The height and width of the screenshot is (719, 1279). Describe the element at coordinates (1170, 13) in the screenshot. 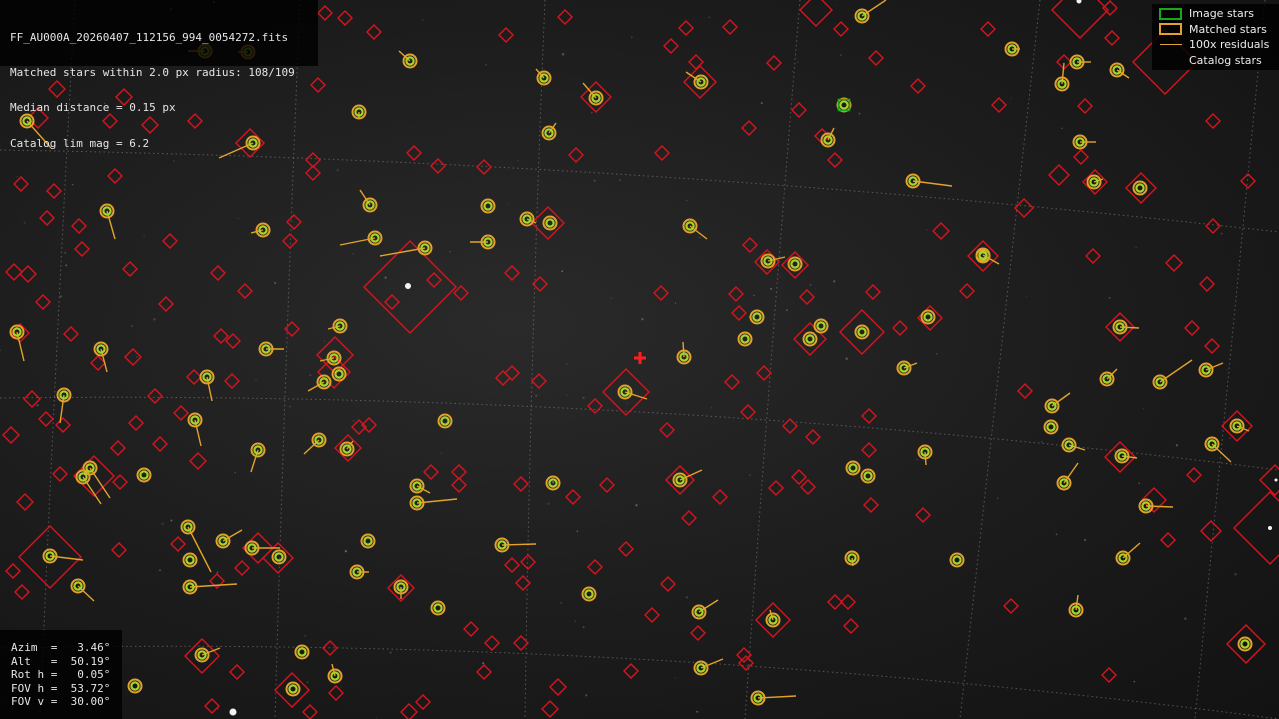

I see `image-star-icon` at that location.